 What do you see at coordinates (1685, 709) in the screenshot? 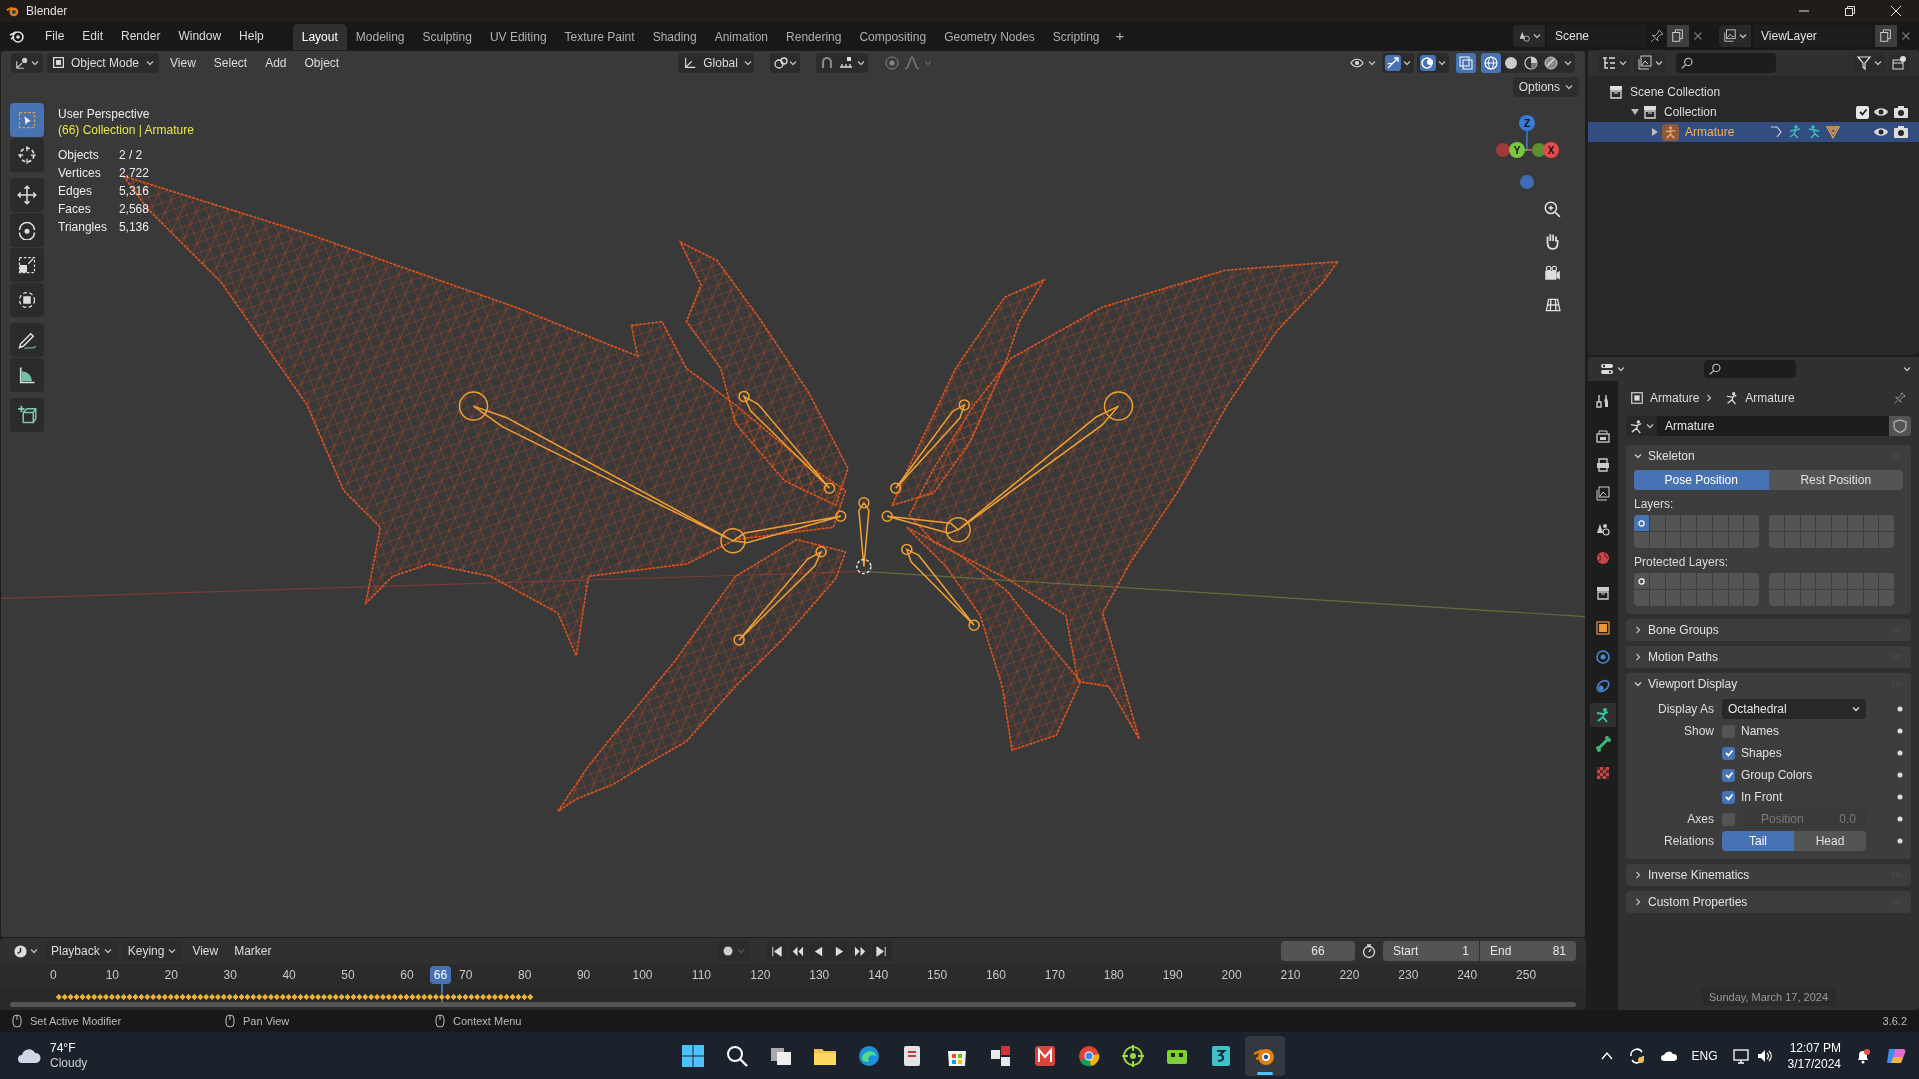
I see `field-label: Display As` at bounding box center [1685, 709].